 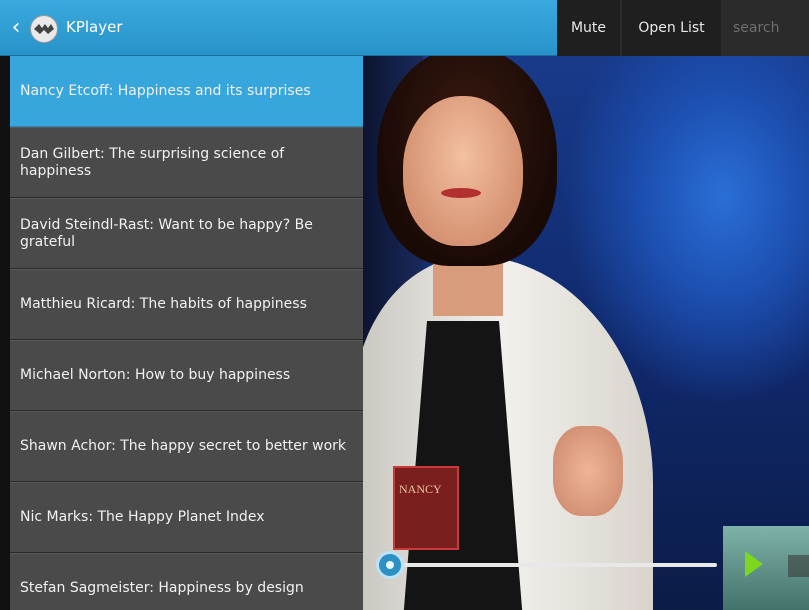 I want to click on mute-button: Mute, so click(x=589, y=28).